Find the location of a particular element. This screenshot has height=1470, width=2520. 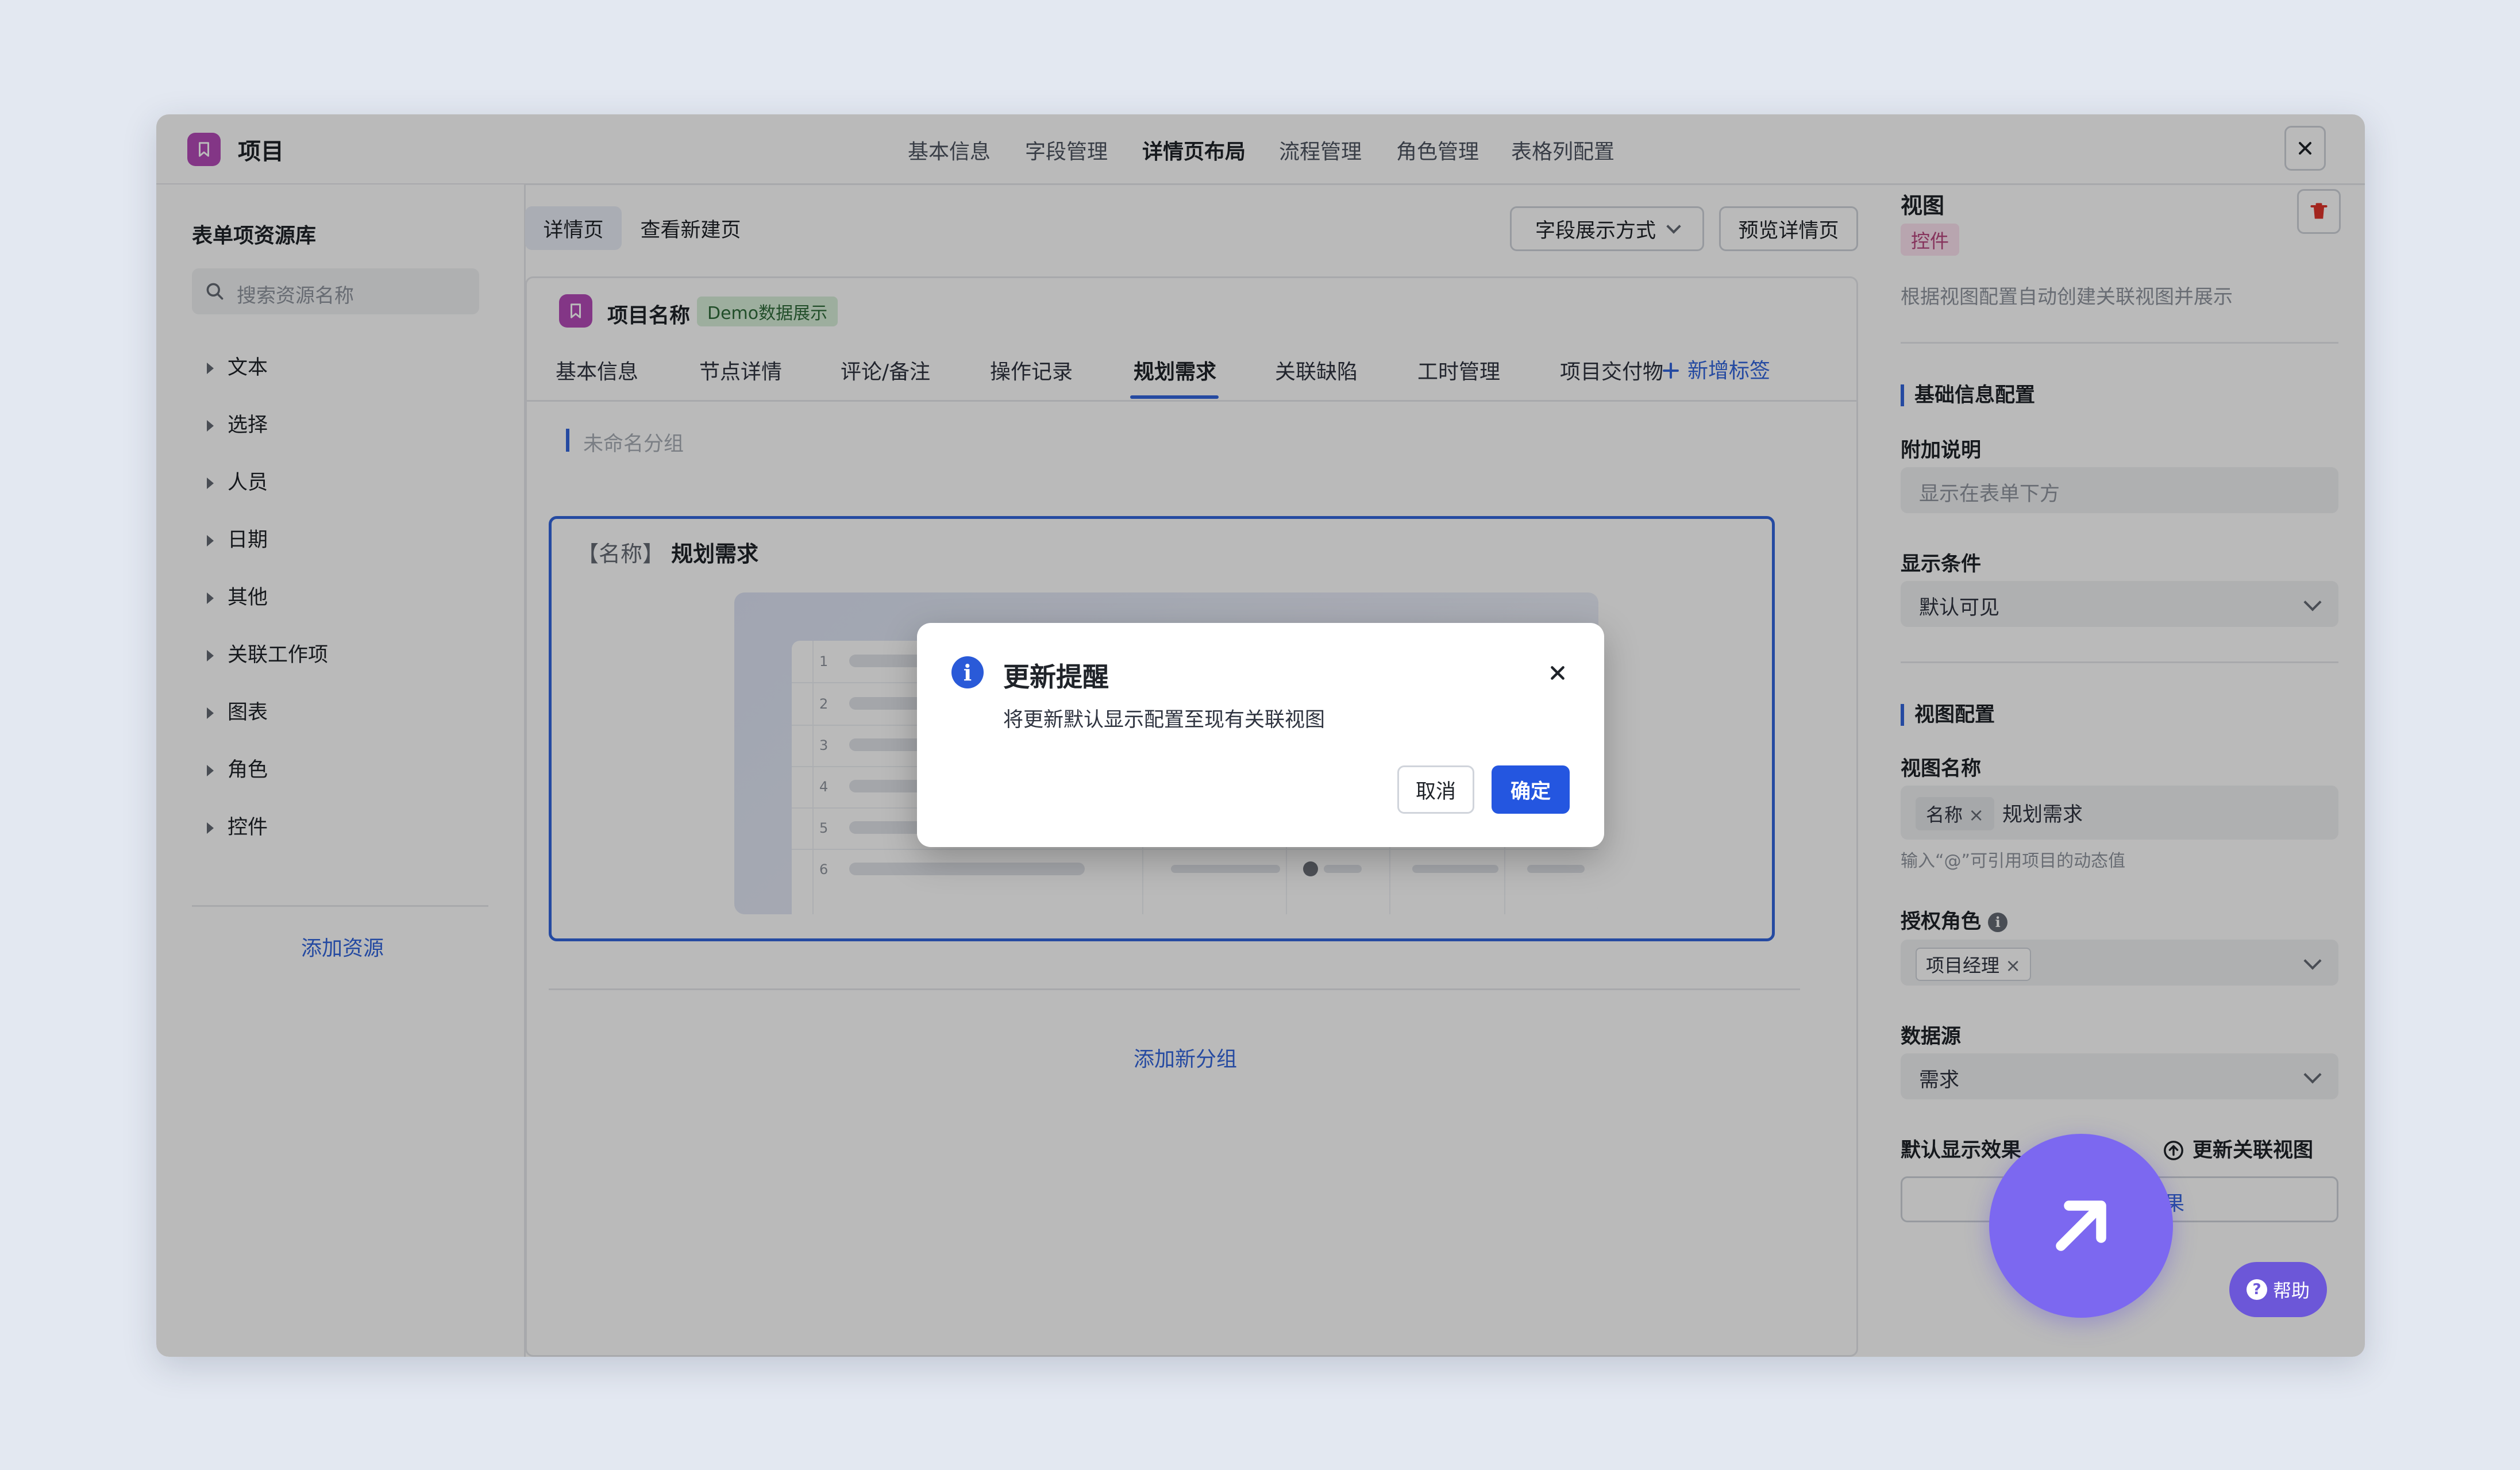

help-label: 帮助 is located at coordinates (2291, 1291).